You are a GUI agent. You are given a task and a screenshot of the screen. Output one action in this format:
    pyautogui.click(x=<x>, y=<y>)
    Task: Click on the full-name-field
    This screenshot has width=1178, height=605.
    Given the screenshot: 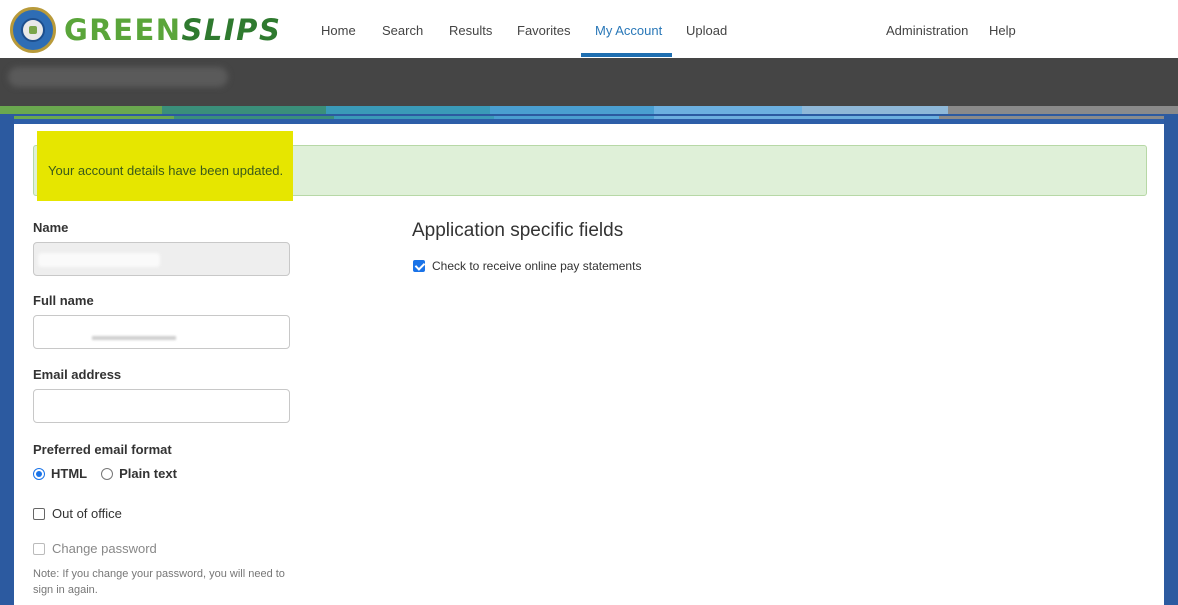 What is the action you would take?
    pyautogui.click(x=161, y=332)
    